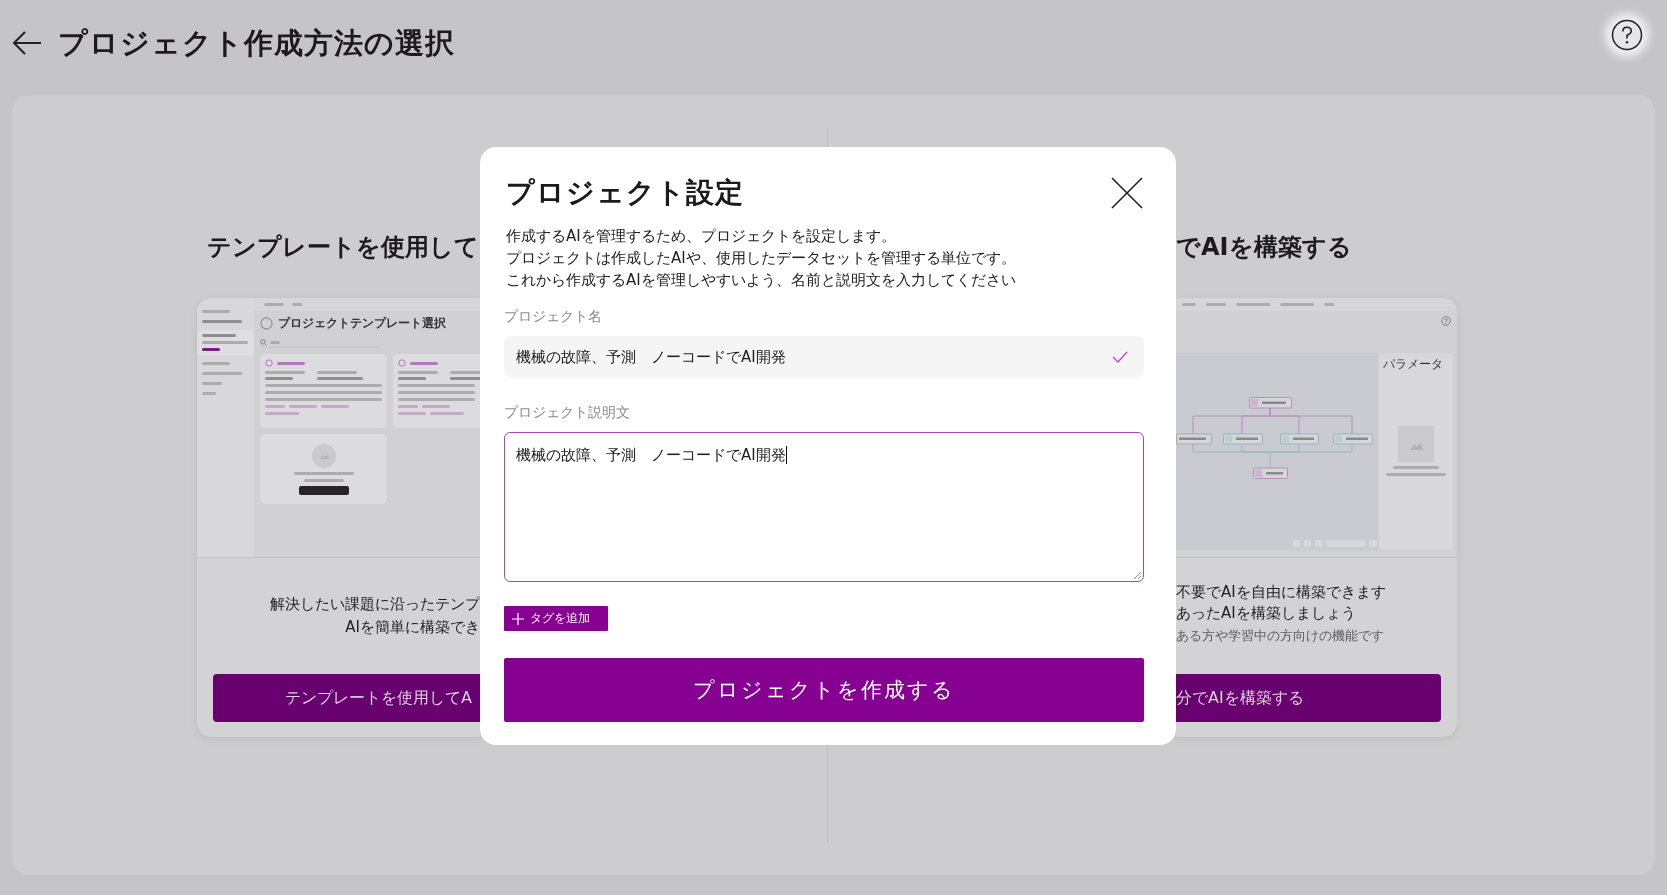 The height and width of the screenshot is (895, 1667). Describe the element at coordinates (1137, 575) in the screenshot. I see `resize-handle-icon` at that location.